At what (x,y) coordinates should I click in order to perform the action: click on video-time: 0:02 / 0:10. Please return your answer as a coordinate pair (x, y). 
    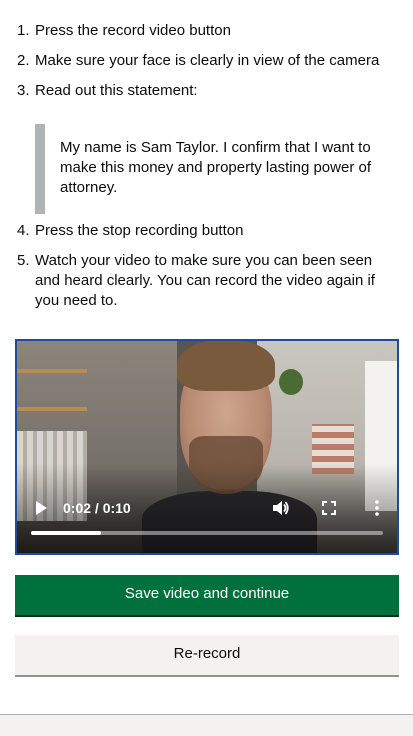
    Looking at the image, I should click on (97, 508).